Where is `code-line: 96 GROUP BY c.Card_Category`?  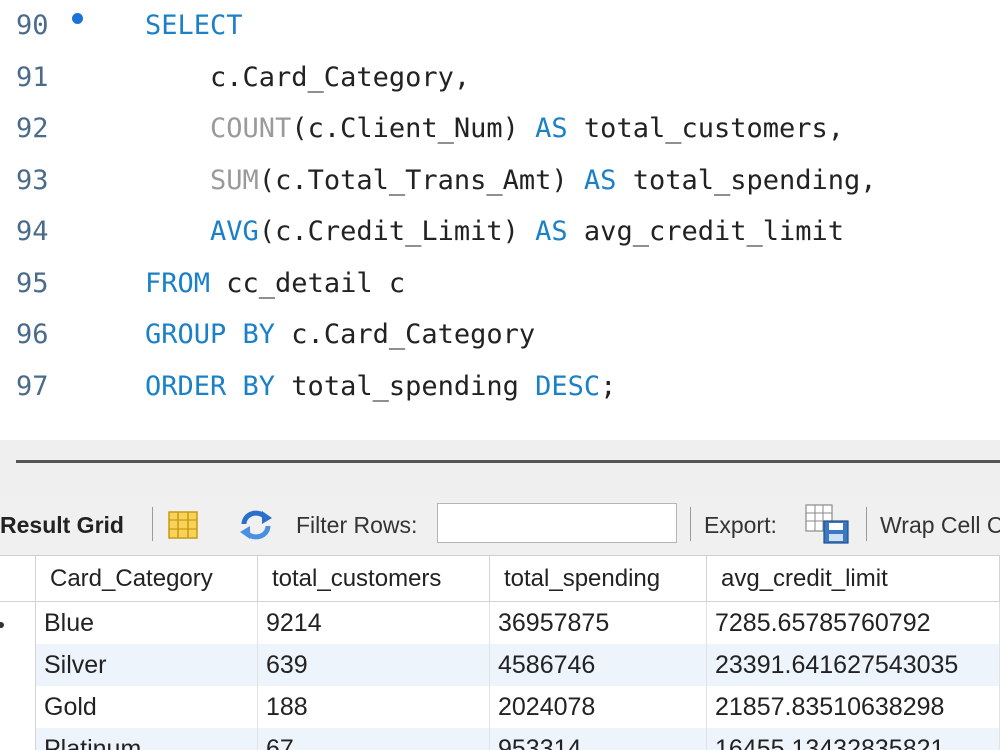 code-line: 96 GROUP BY c.Card_Category is located at coordinates (500, 335).